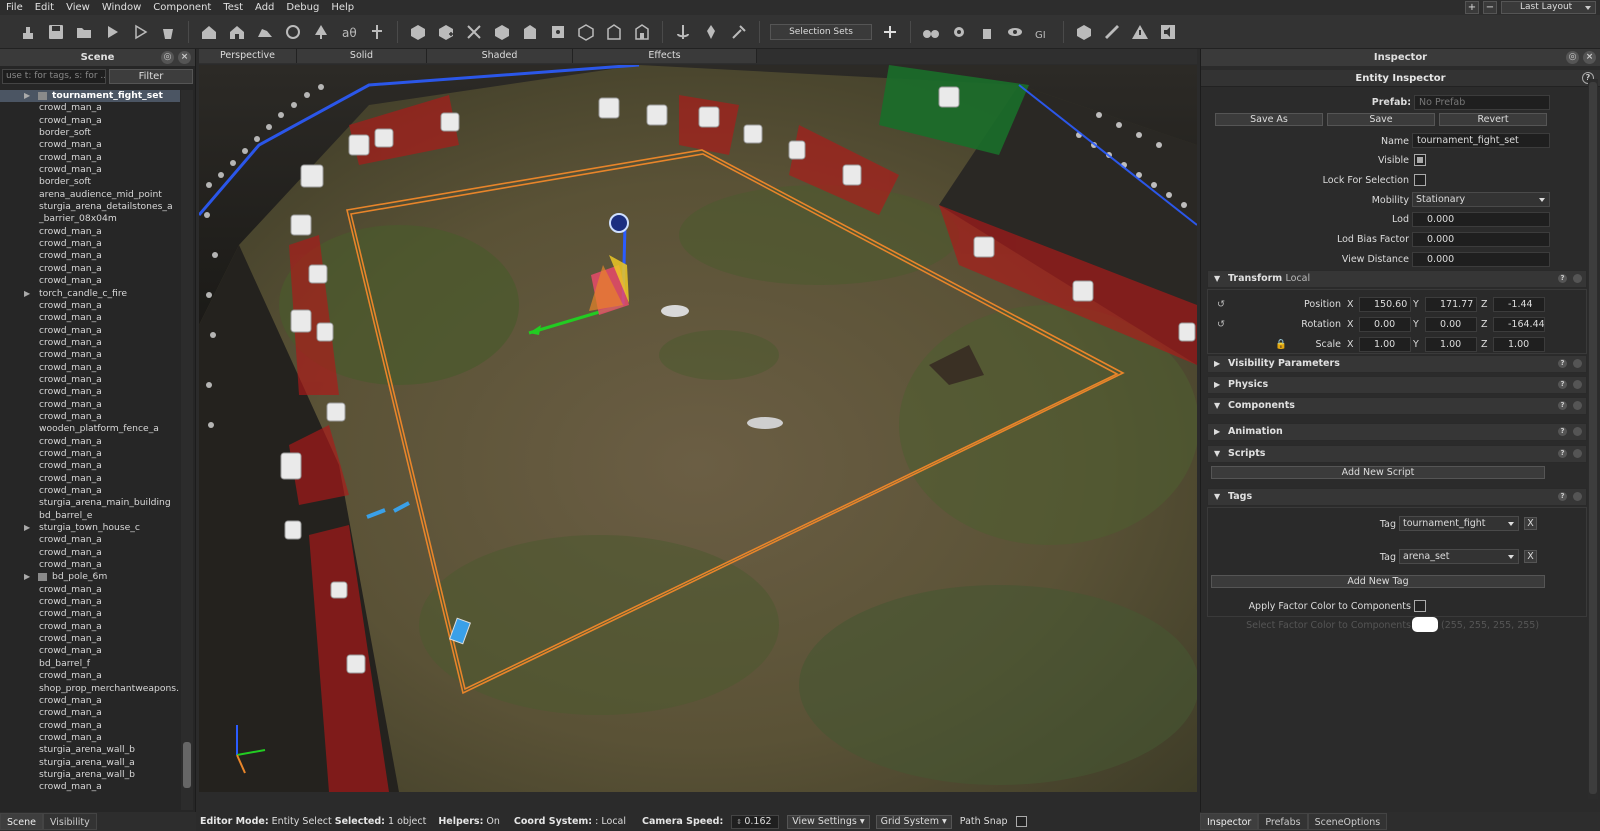 Image resolution: width=1600 pixels, height=831 pixels. I want to click on scene-tree-item: ▶ tournament_fight_set, so click(90, 96).